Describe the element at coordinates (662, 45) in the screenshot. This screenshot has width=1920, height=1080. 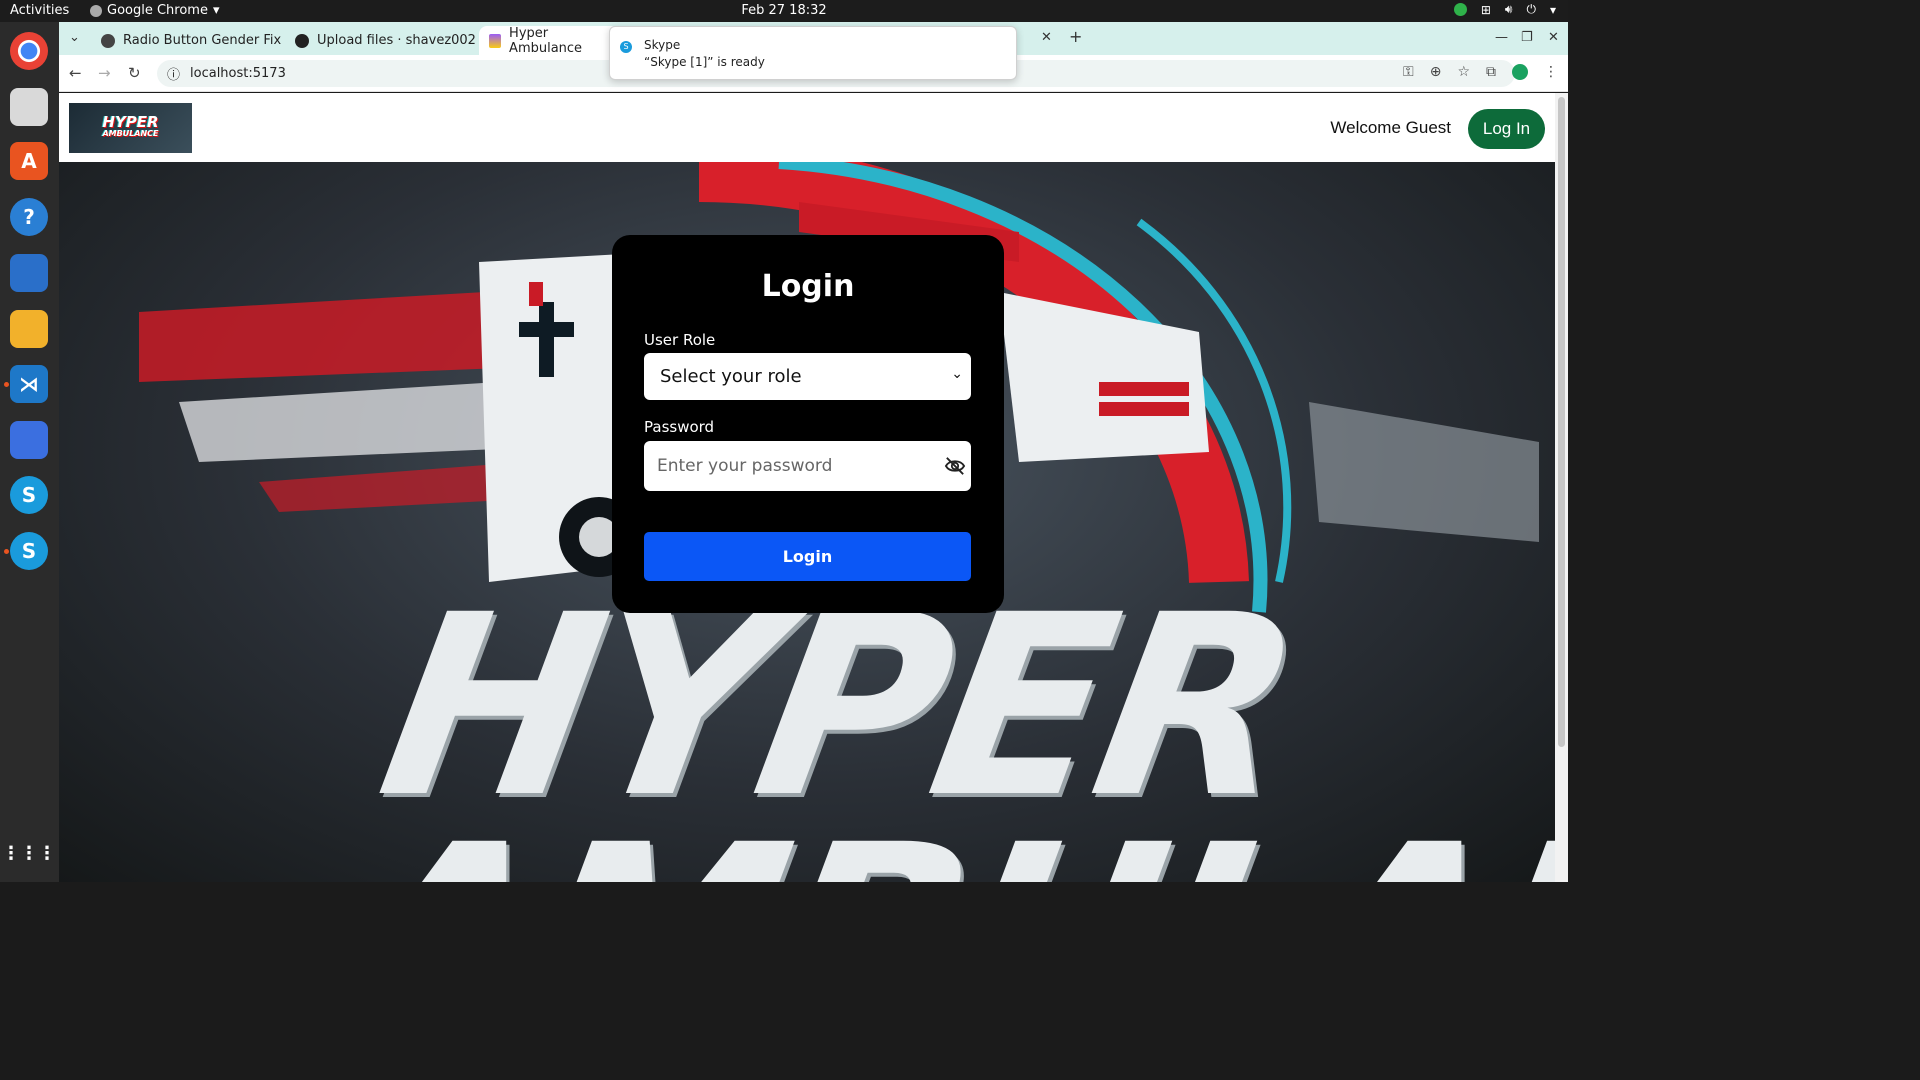
I see `notification-app-name: Skype` at that location.